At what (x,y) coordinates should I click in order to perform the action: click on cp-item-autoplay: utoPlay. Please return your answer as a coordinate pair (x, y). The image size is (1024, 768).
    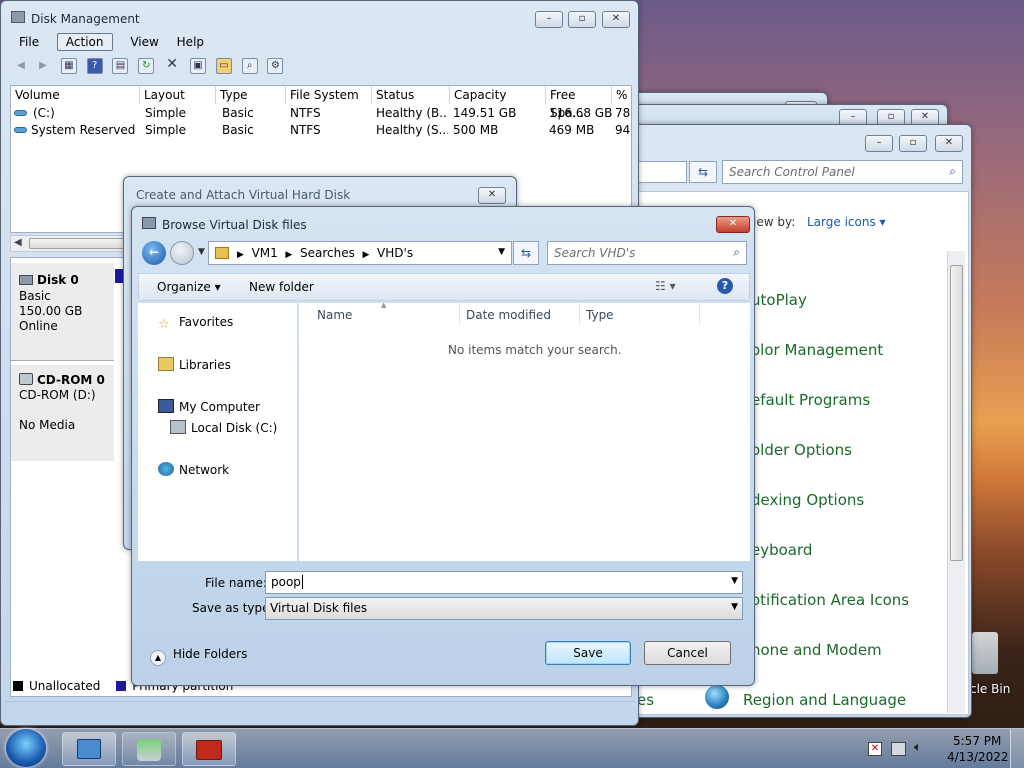
    Looking at the image, I should click on (779, 300).